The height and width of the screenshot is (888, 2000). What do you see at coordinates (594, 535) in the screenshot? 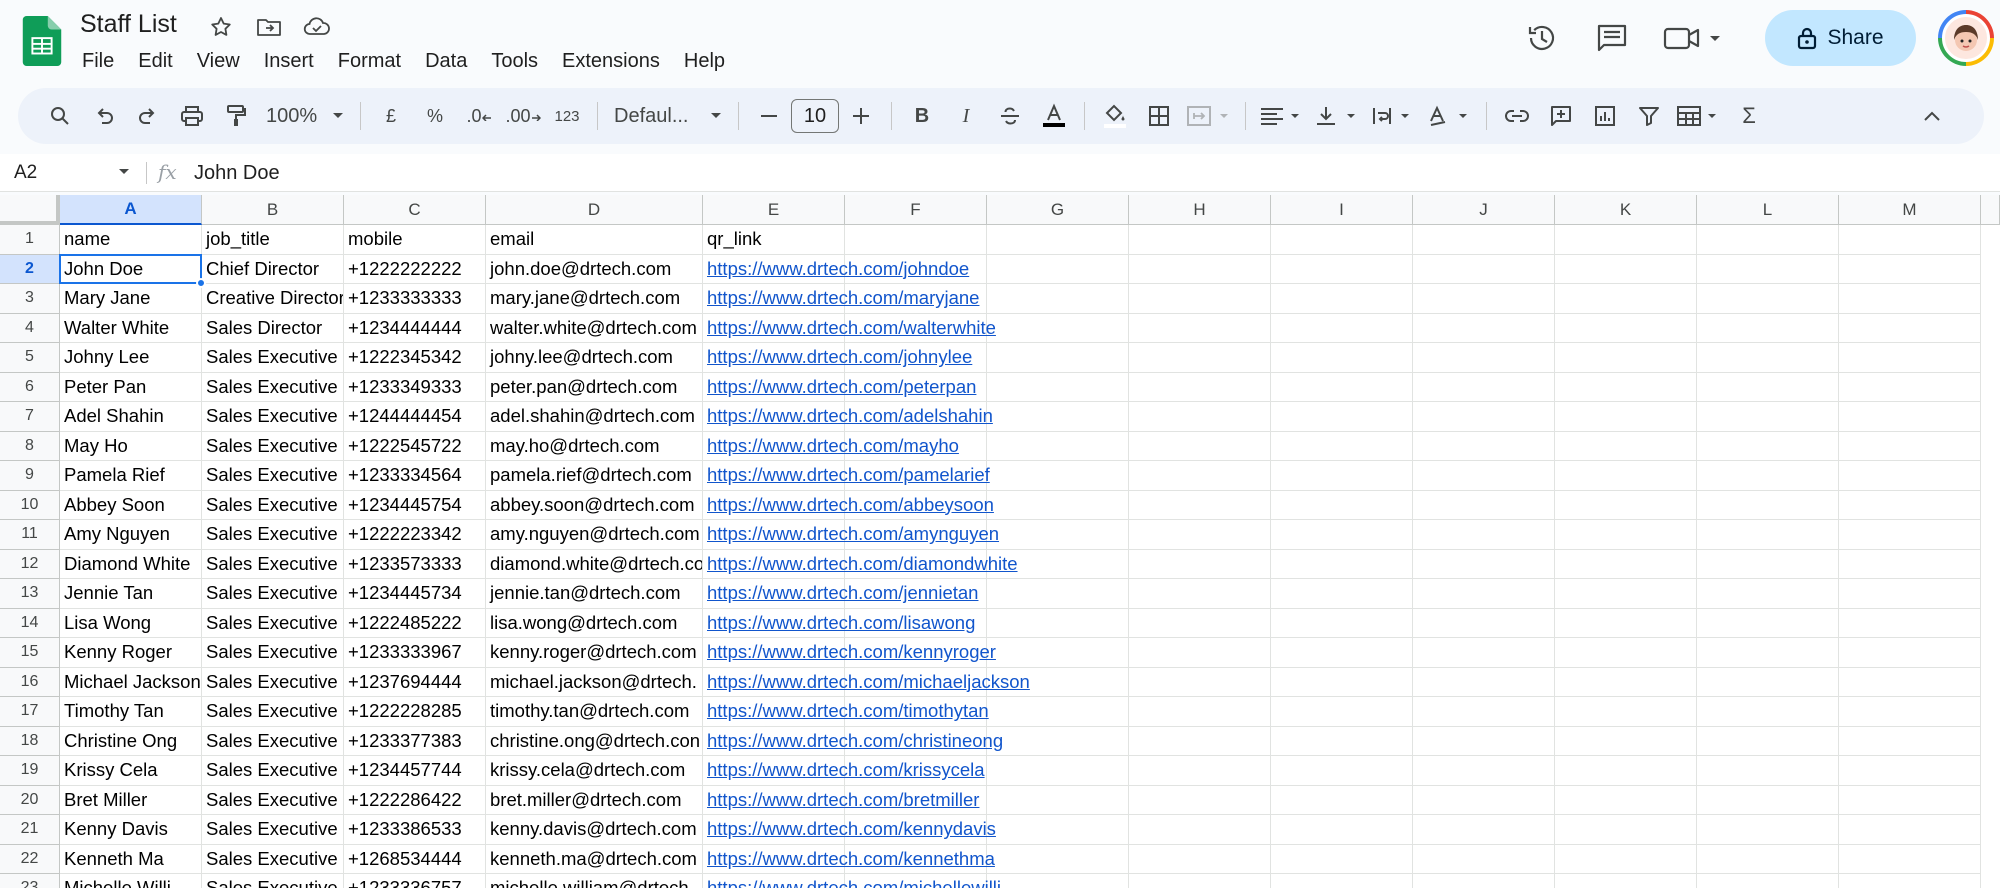
I see `cell-d11: amy.nguyen@drtech.com` at bounding box center [594, 535].